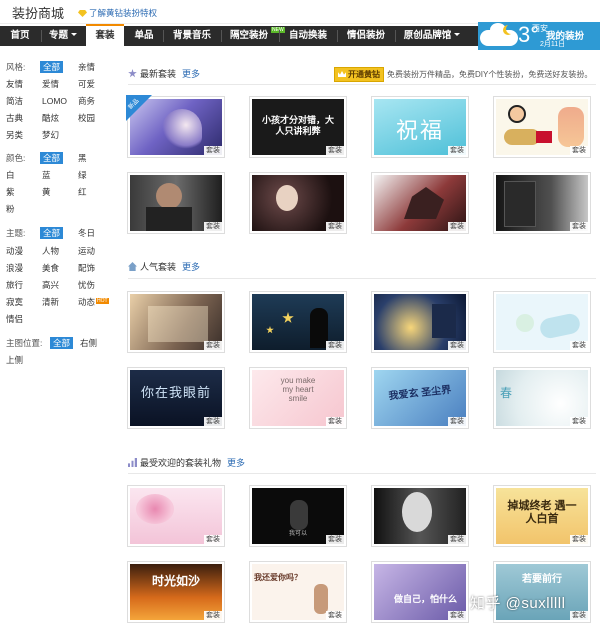 This screenshot has width=600, height=624. What do you see at coordinates (123, 13) in the screenshot?
I see `vip-link-label: 了解黄钻装扮特权` at bounding box center [123, 13].